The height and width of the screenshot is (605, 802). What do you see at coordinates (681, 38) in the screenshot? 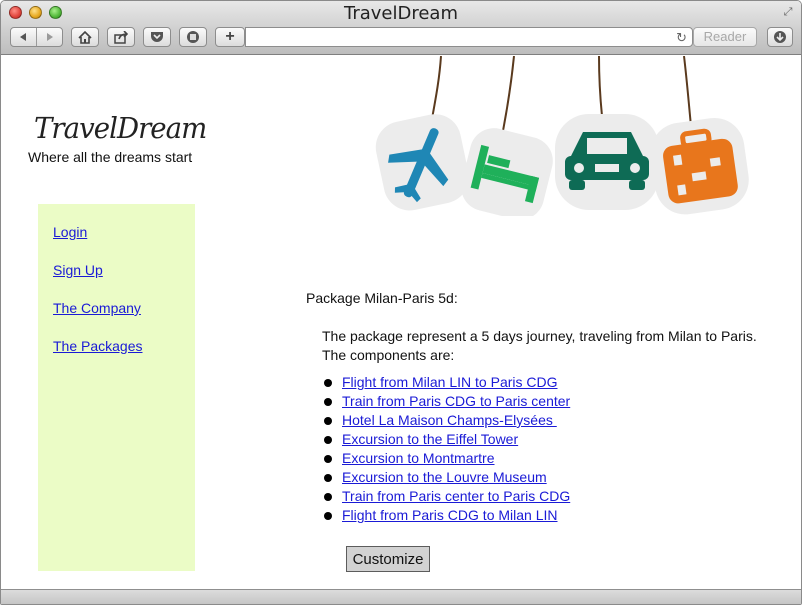
I see `reload-icon: ↻` at bounding box center [681, 38].